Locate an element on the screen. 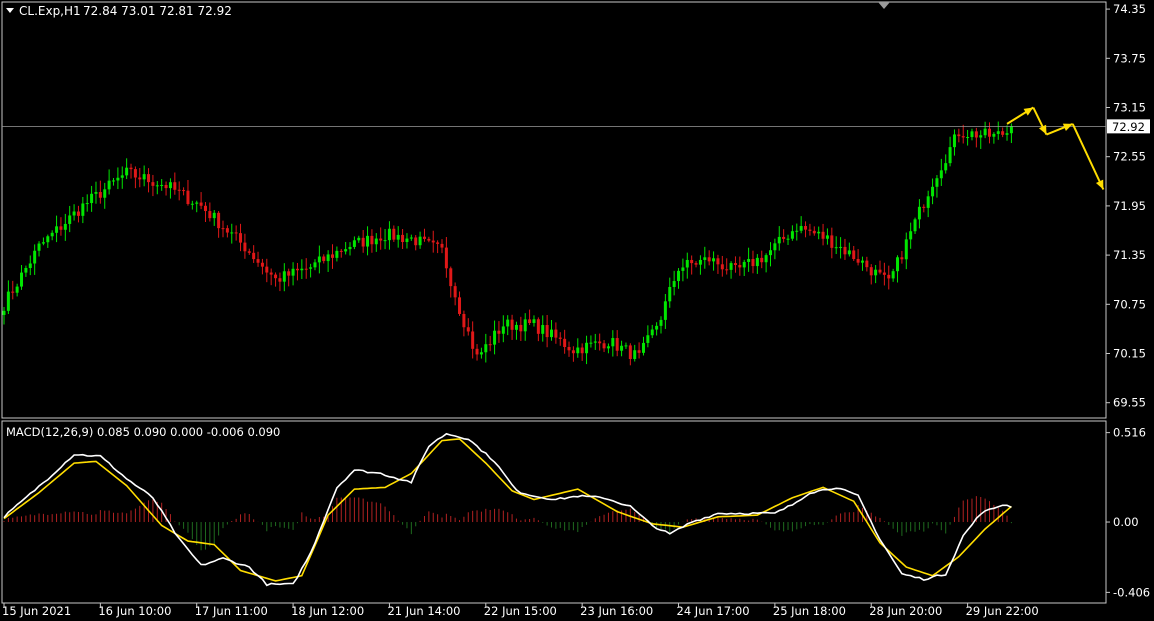 The width and height of the screenshot is (1154, 621). current-price-label: 72.92 is located at coordinates (1128, 127).